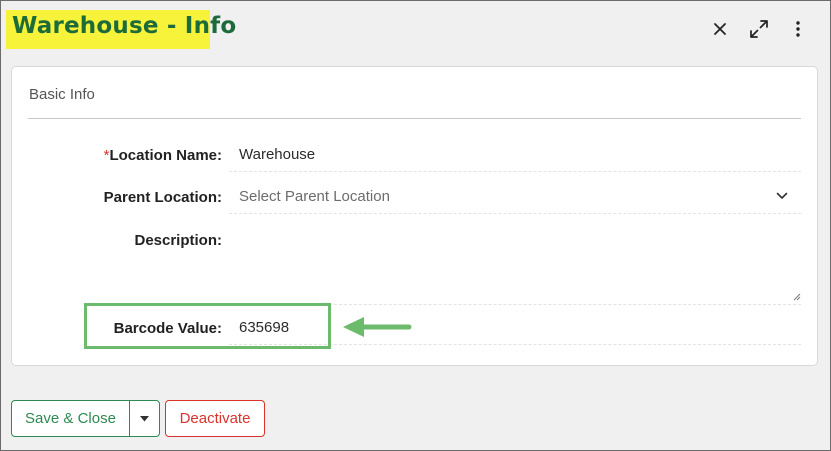 The width and height of the screenshot is (831, 451). I want to click on caret-down-icon, so click(144, 418).